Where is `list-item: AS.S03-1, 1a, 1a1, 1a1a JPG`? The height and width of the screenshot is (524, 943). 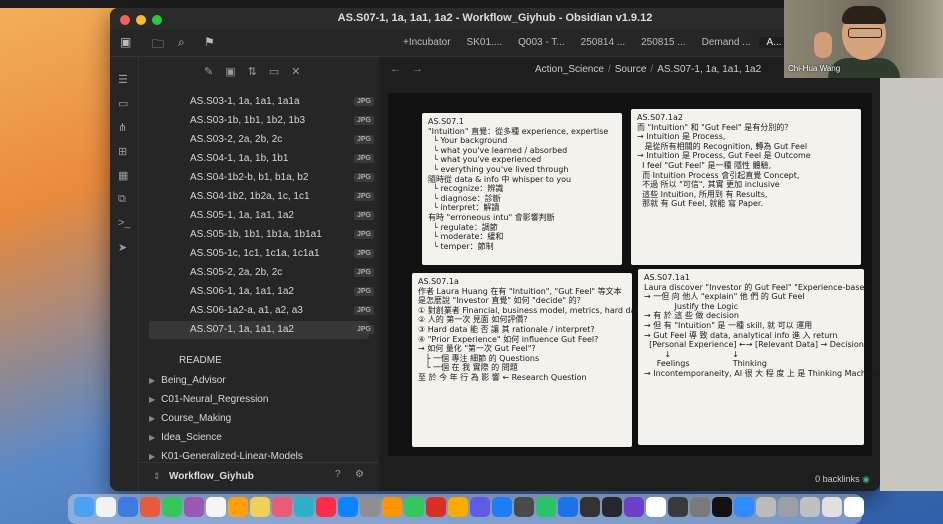
list-item: AS.S03-1, 1a, 1a1, 1a1a JPG is located at coordinates (274, 102).